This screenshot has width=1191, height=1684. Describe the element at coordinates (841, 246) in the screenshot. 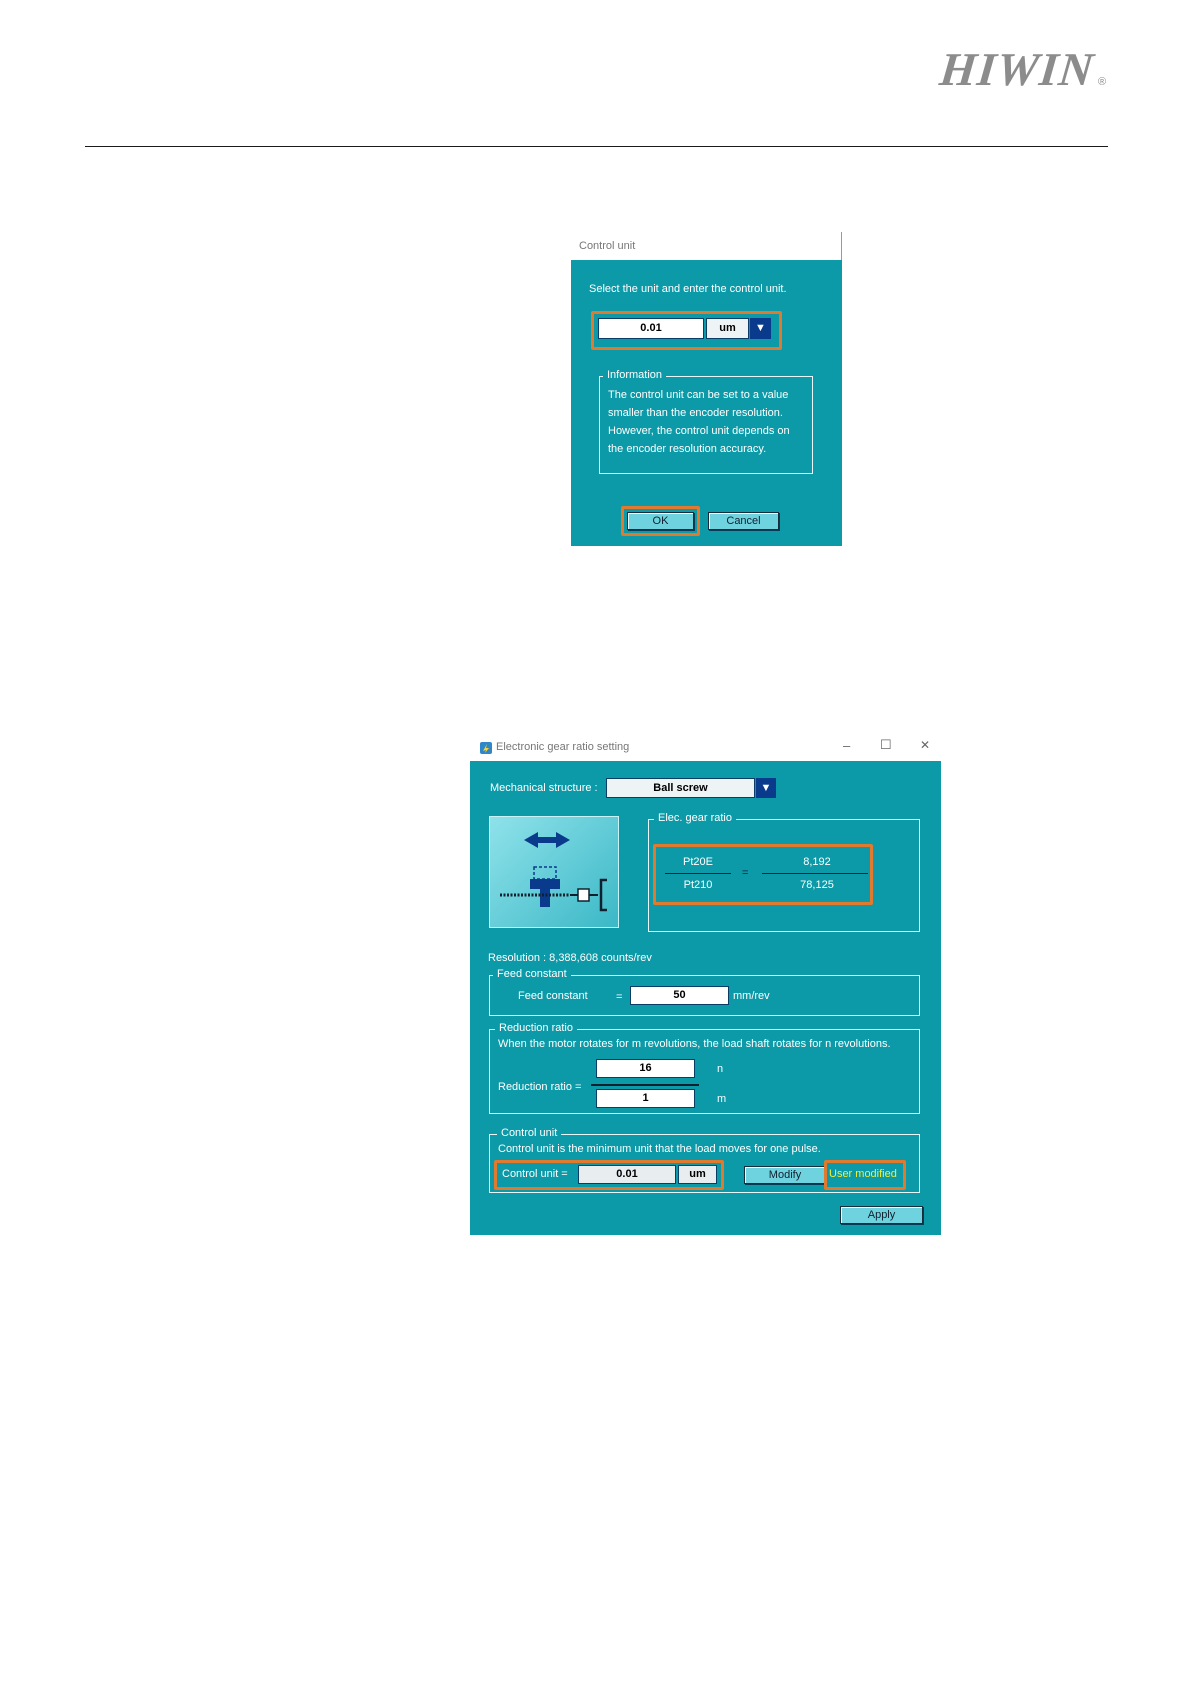

I see `dialog-edge` at that location.